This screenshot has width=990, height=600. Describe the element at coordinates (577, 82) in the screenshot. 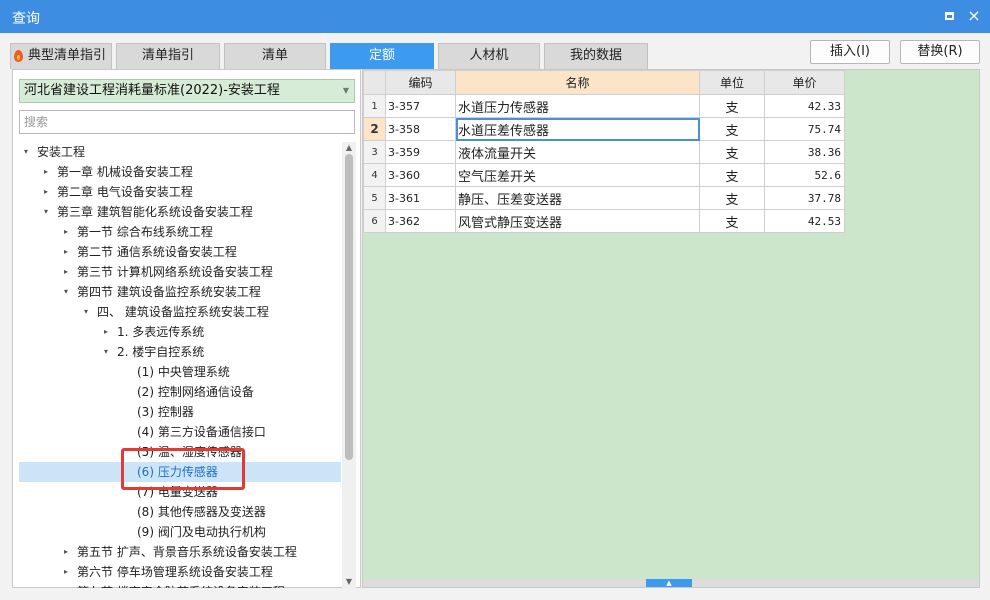

I see `header-name: 名称` at that location.